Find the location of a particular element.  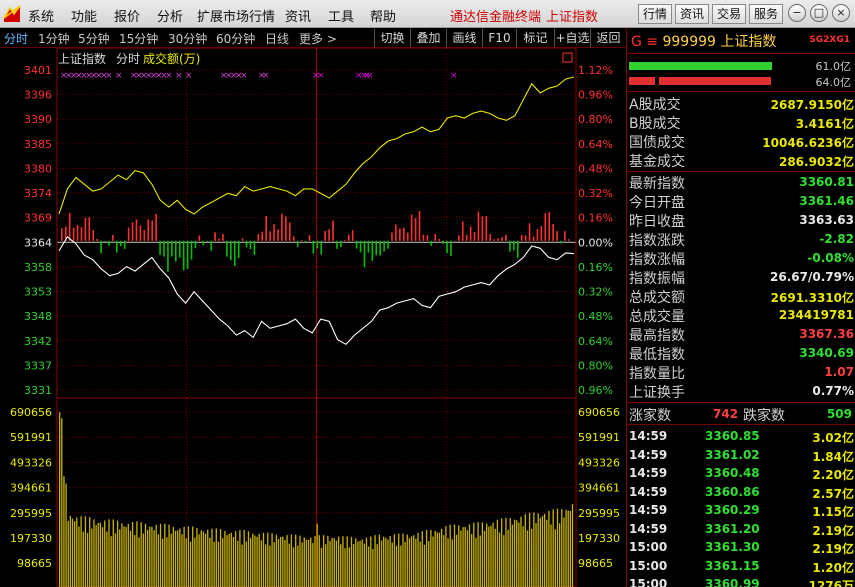

price-tick-label: 3390 is located at coordinates (38, 119).